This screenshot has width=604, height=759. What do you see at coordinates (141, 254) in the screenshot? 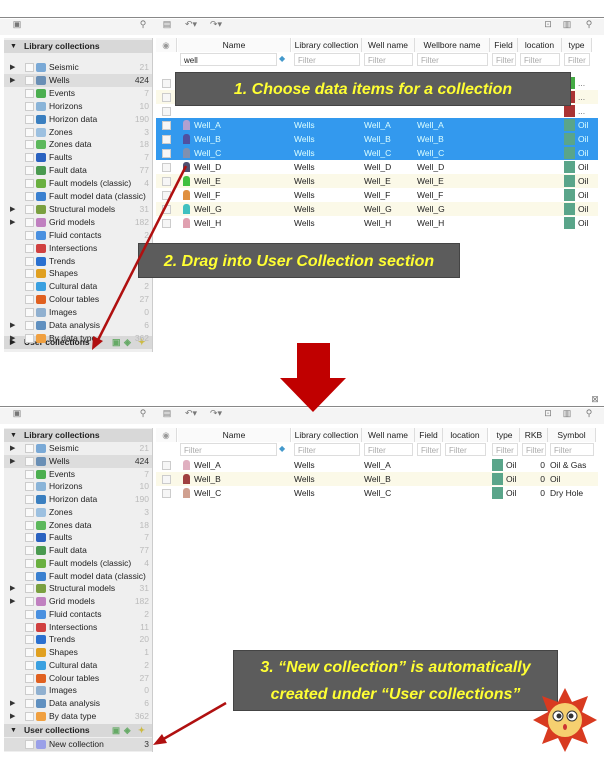
I see `drag-arrow-line` at bounding box center [141, 254].